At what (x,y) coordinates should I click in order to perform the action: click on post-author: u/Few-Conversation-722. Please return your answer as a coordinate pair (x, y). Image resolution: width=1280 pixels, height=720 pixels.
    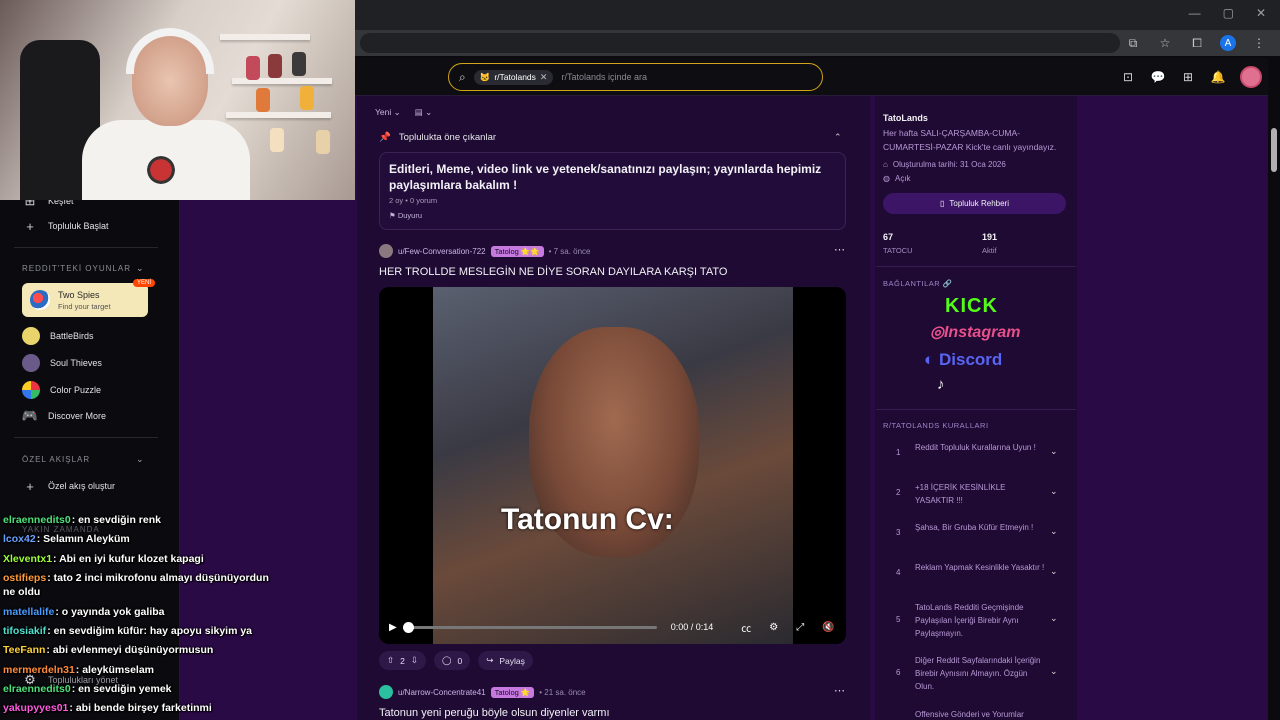
    Looking at the image, I should click on (442, 251).